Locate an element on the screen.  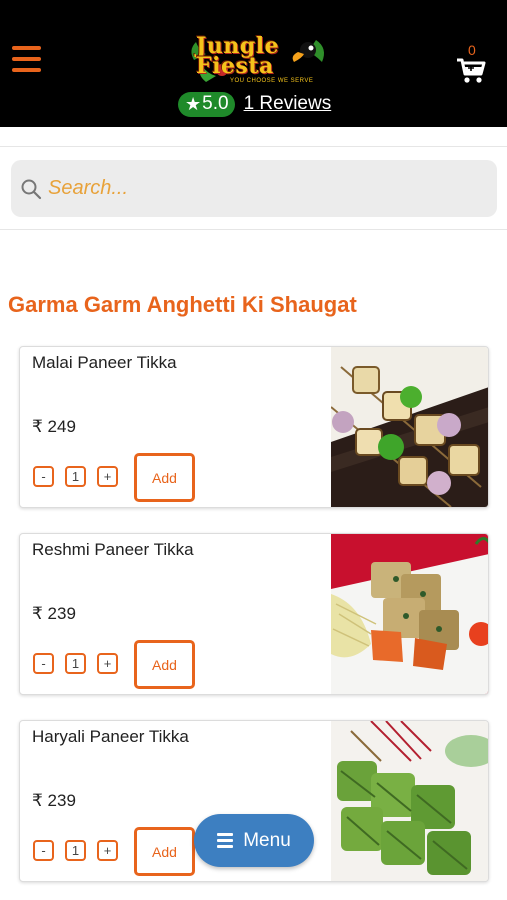
logo-text: Jungle Fiesta is located at coordinates (238, 56).